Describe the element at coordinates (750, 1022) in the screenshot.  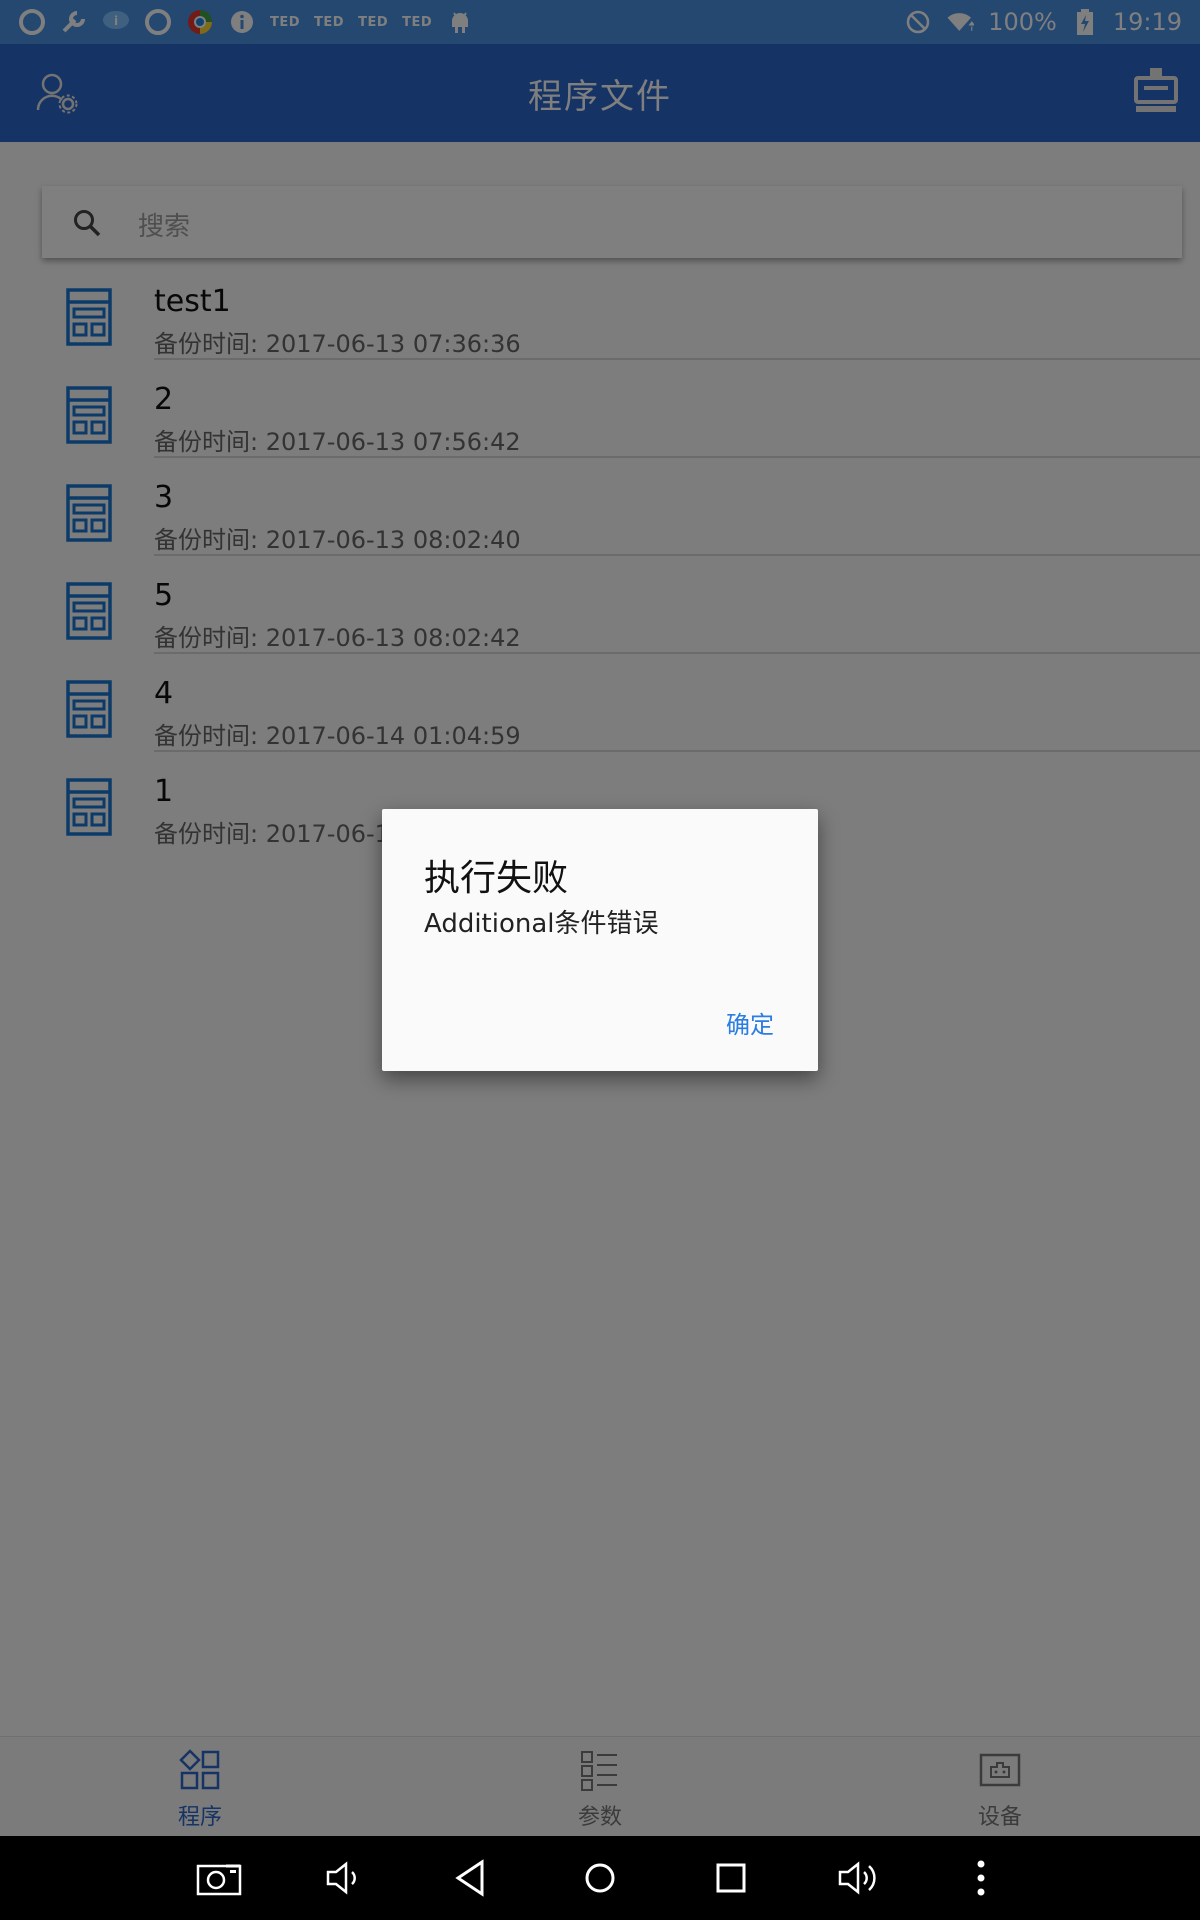
I see `confirm-button: 确定` at that location.